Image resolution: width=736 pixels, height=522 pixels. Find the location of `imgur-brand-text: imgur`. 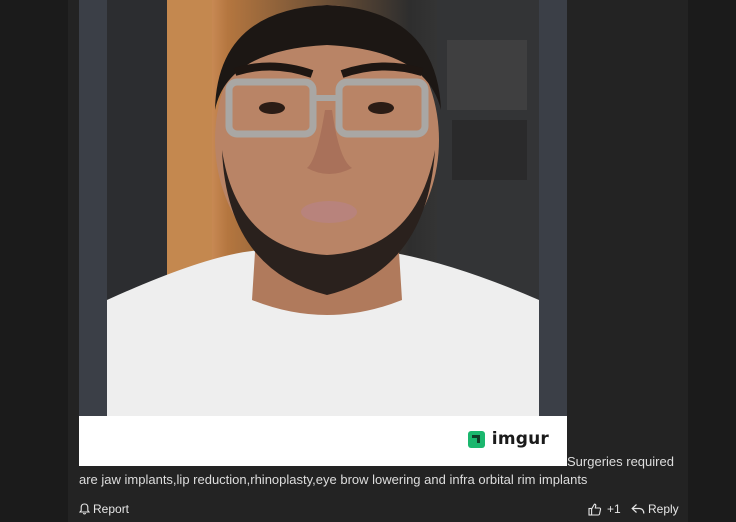

imgur-brand-text: imgur is located at coordinates (520, 439).